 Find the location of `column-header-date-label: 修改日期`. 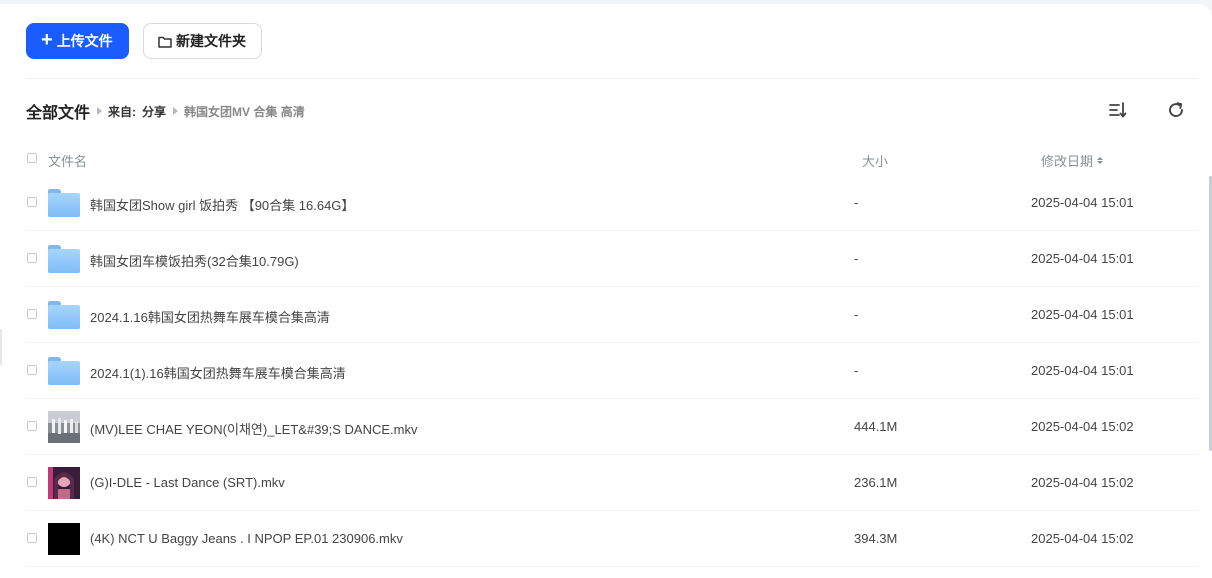

column-header-date-label: 修改日期 is located at coordinates (1067, 161).